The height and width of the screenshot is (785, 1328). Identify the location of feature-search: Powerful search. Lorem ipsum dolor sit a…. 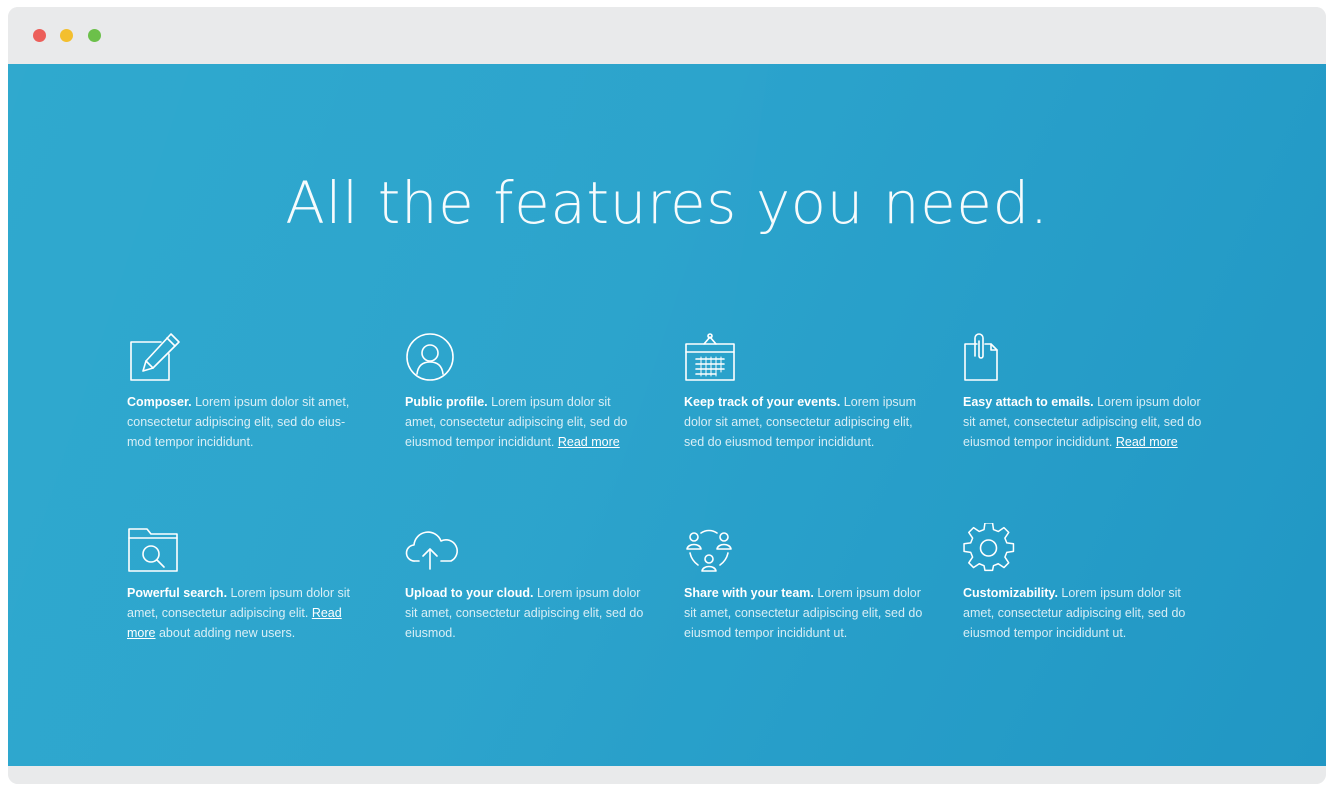
(247, 583).